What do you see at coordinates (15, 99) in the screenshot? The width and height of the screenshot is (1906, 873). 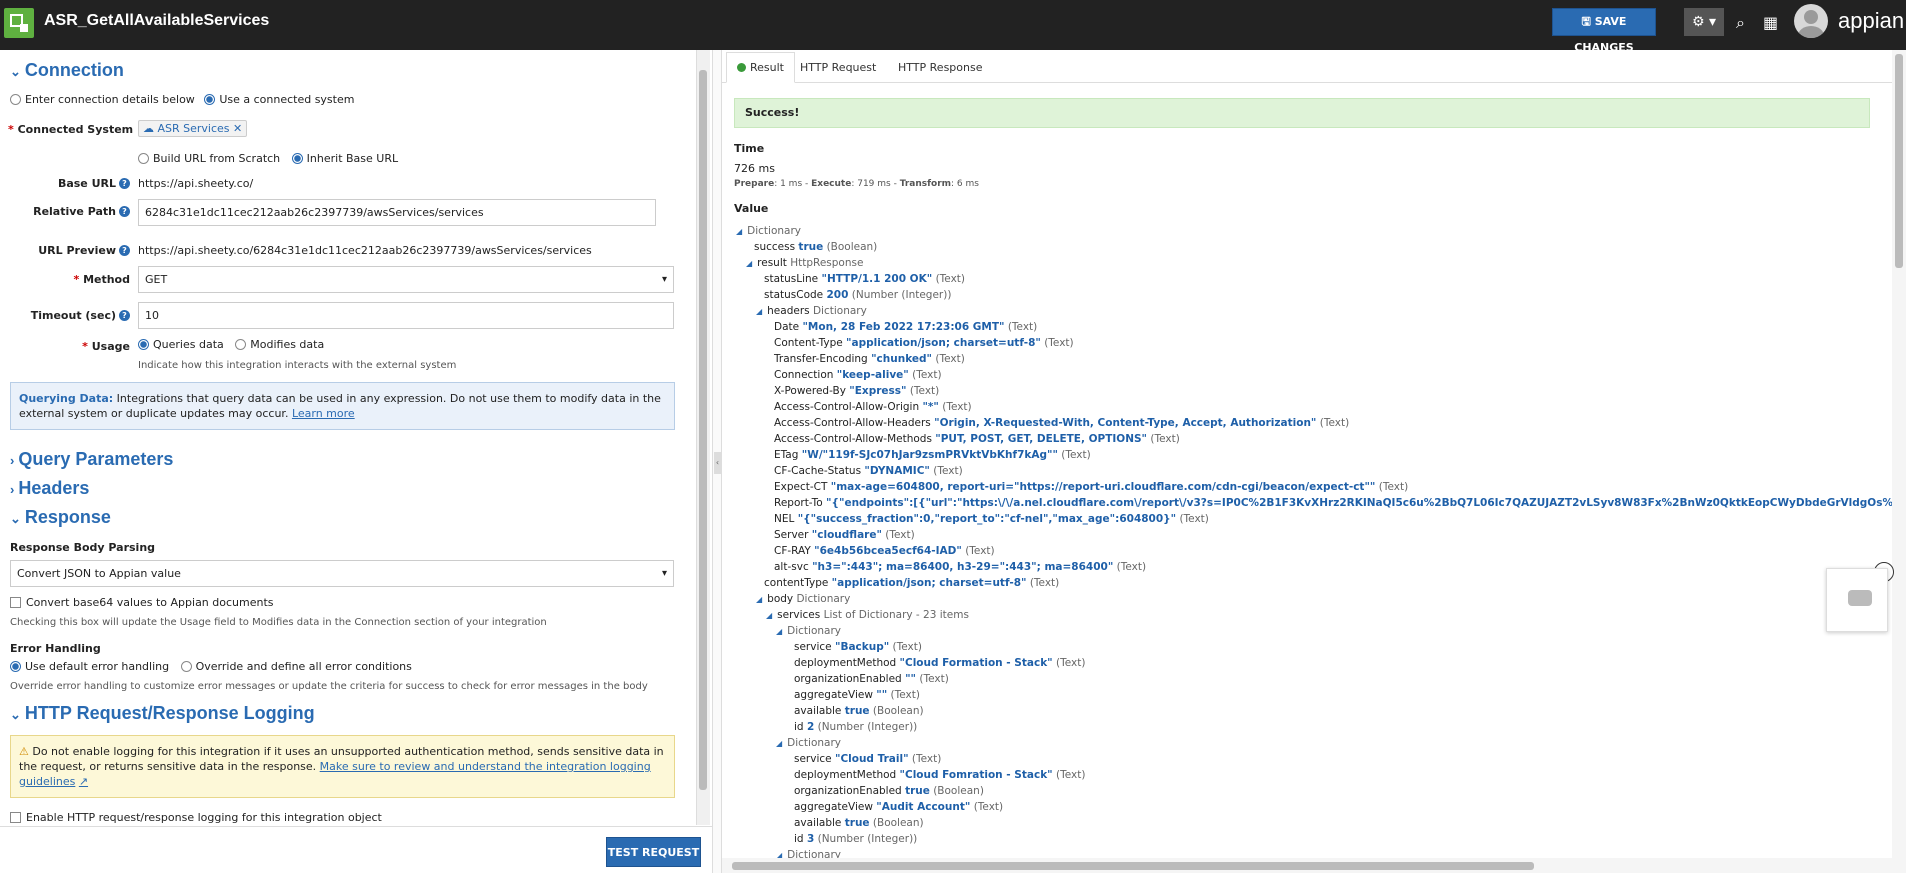 I see `enter-details-radio` at bounding box center [15, 99].